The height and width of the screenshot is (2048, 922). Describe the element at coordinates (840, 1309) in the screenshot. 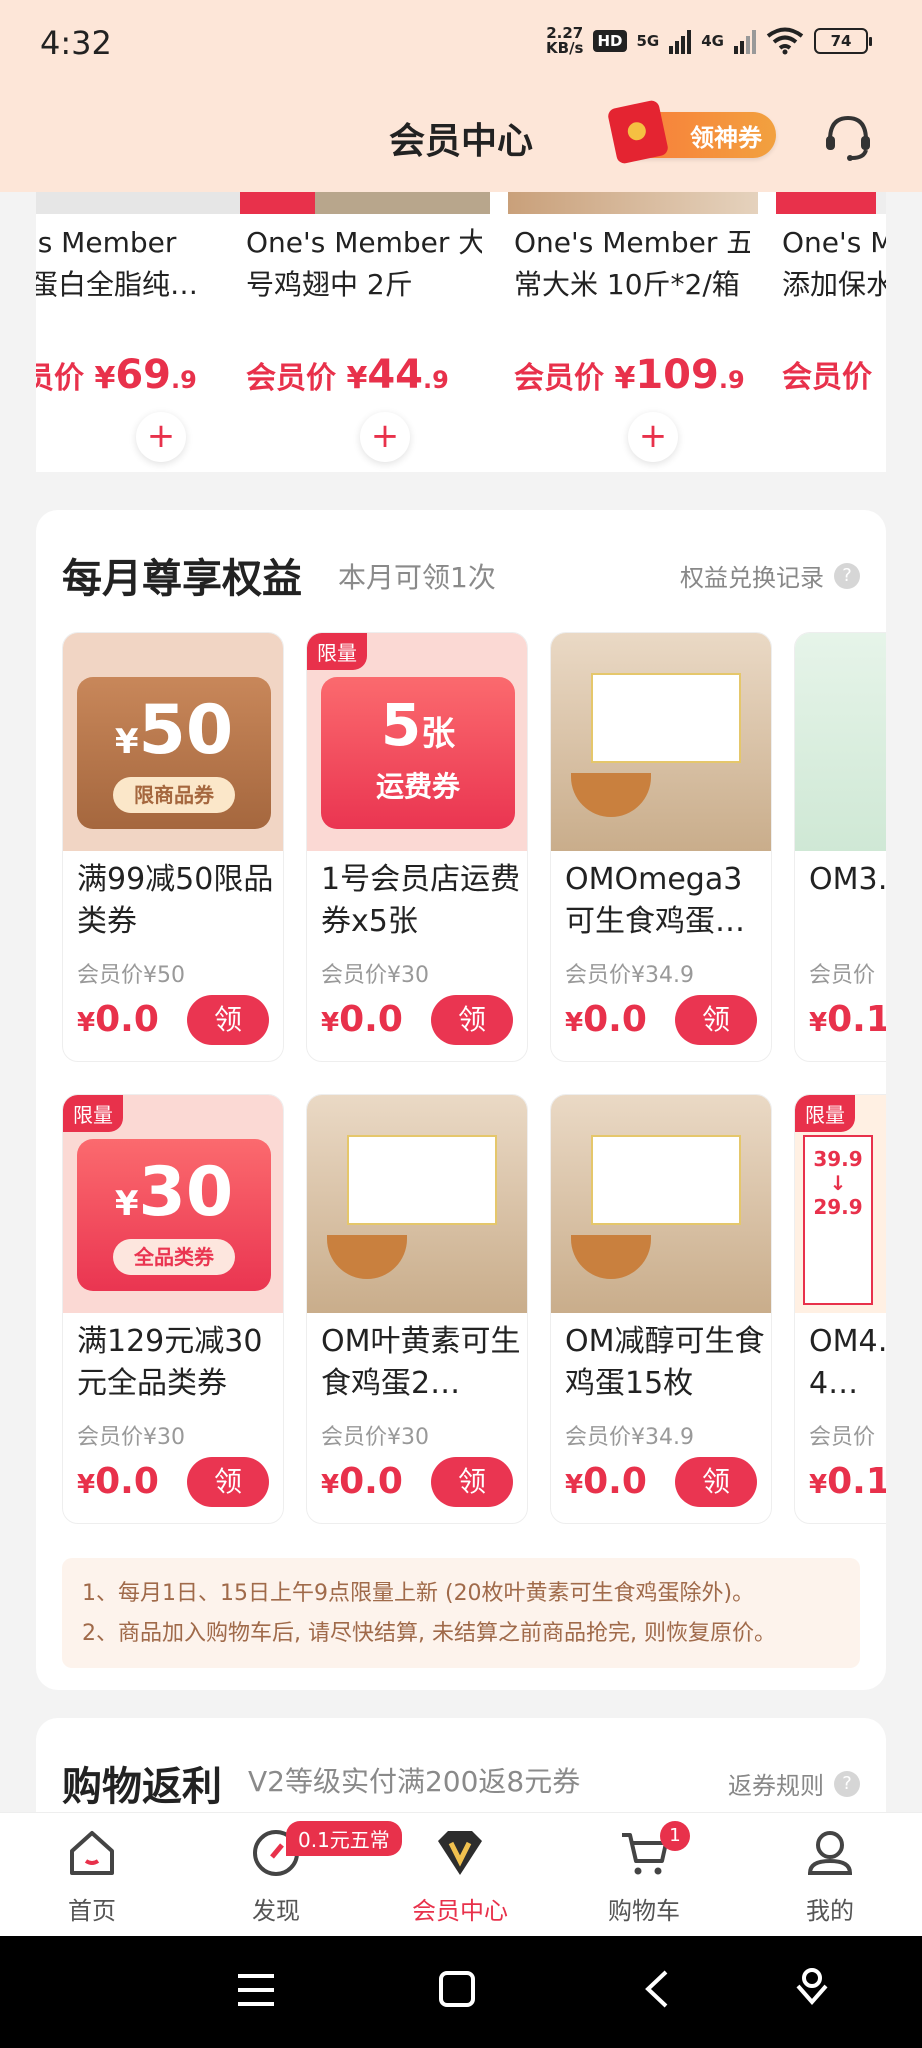

I see `benefit-card: 39.9 ↓ 29.9 限量 OM4…鲜奶4… 会员价 ¥0.1` at that location.